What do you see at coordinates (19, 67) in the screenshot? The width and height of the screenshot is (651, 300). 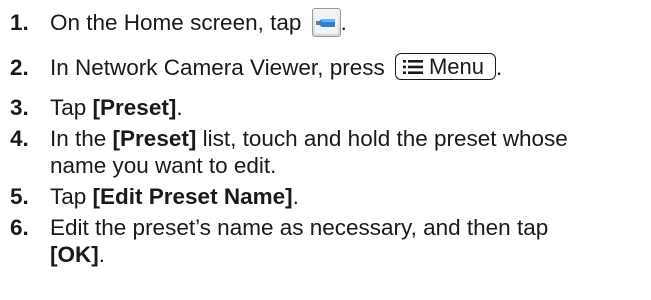 I see `step-number: 2.` at bounding box center [19, 67].